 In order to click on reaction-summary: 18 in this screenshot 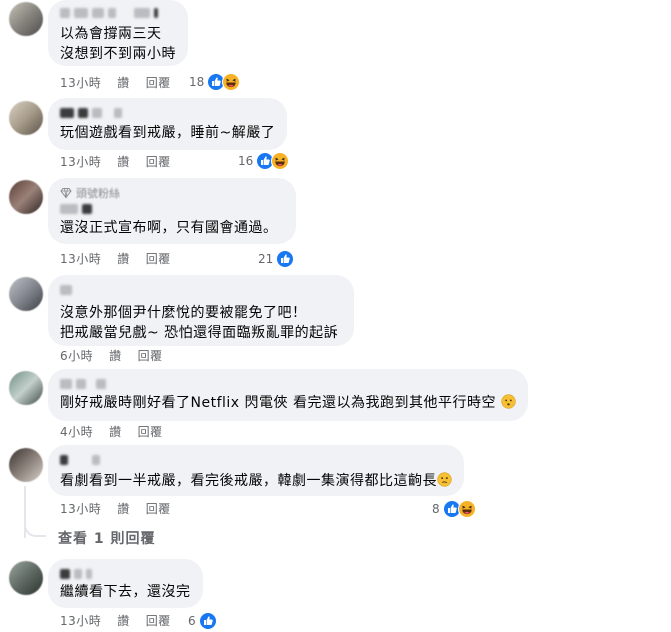, I will do `click(215, 82)`.